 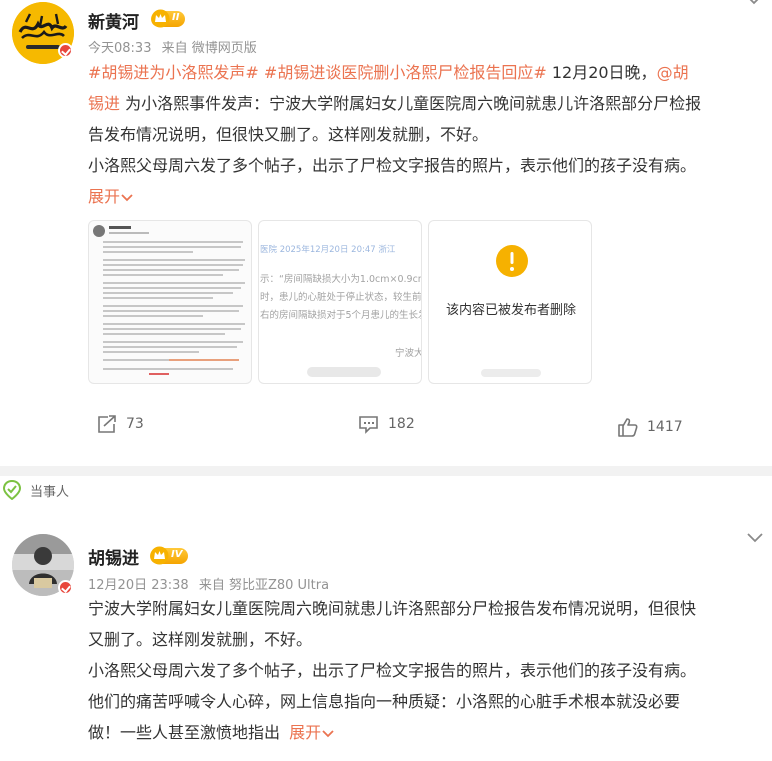 What do you see at coordinates (665, 427) in the screenshot?
I see `like-count: 1417` at bounding box center [665, 427].